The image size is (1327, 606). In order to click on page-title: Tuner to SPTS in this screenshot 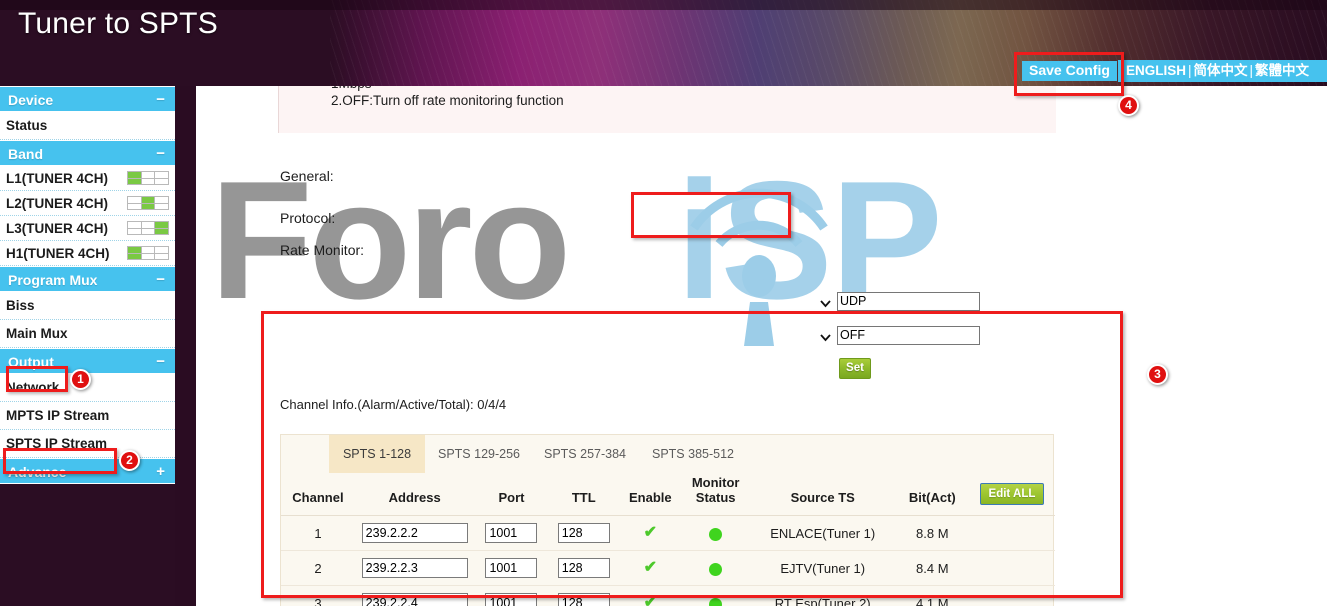, I will do `click(118, 23)`.